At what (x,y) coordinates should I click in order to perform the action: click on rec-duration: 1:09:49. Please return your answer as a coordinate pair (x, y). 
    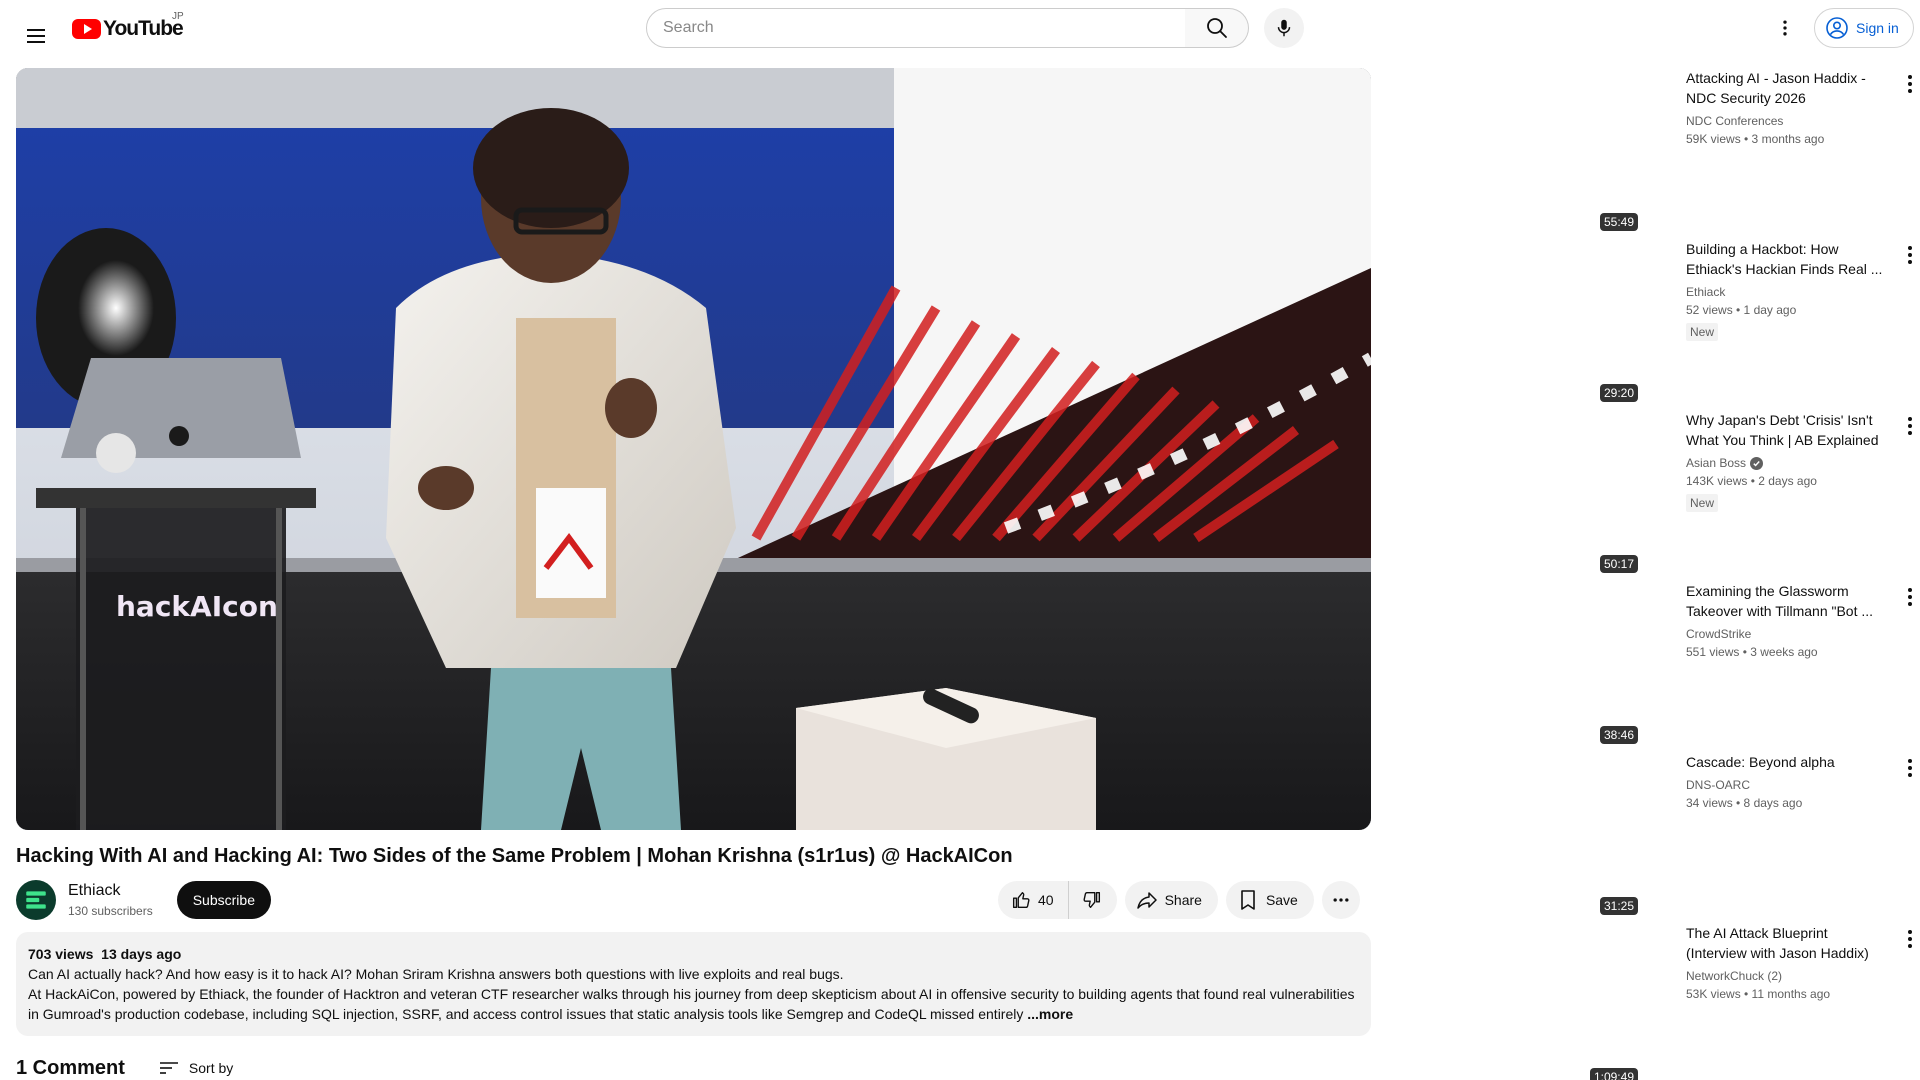
    Looking at the image, I should click on (1613, 1074).